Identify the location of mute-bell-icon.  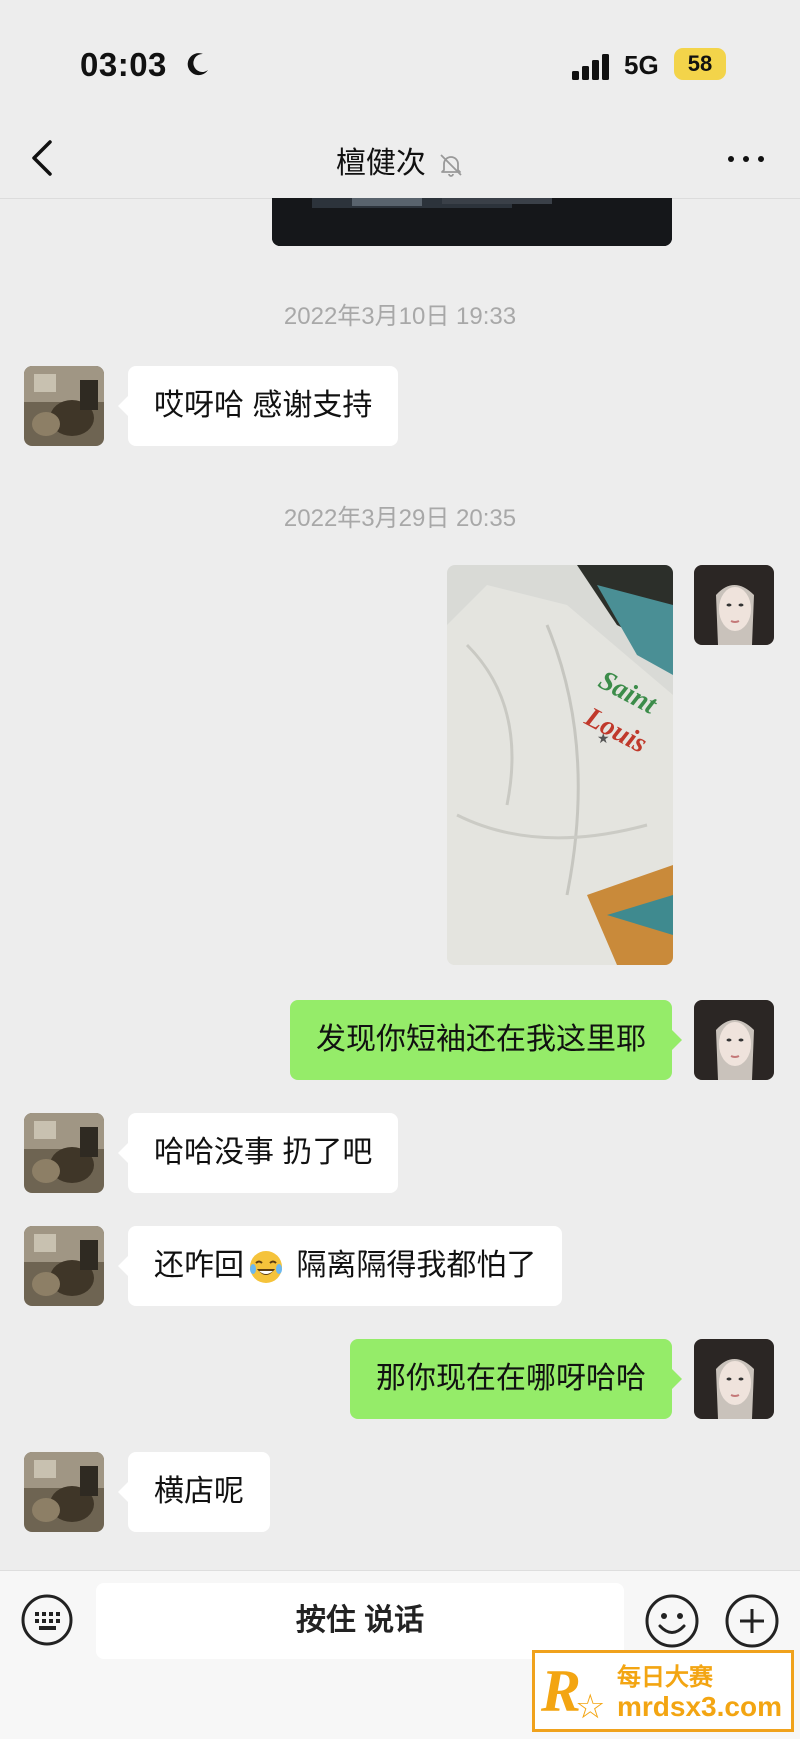
(451, 165).